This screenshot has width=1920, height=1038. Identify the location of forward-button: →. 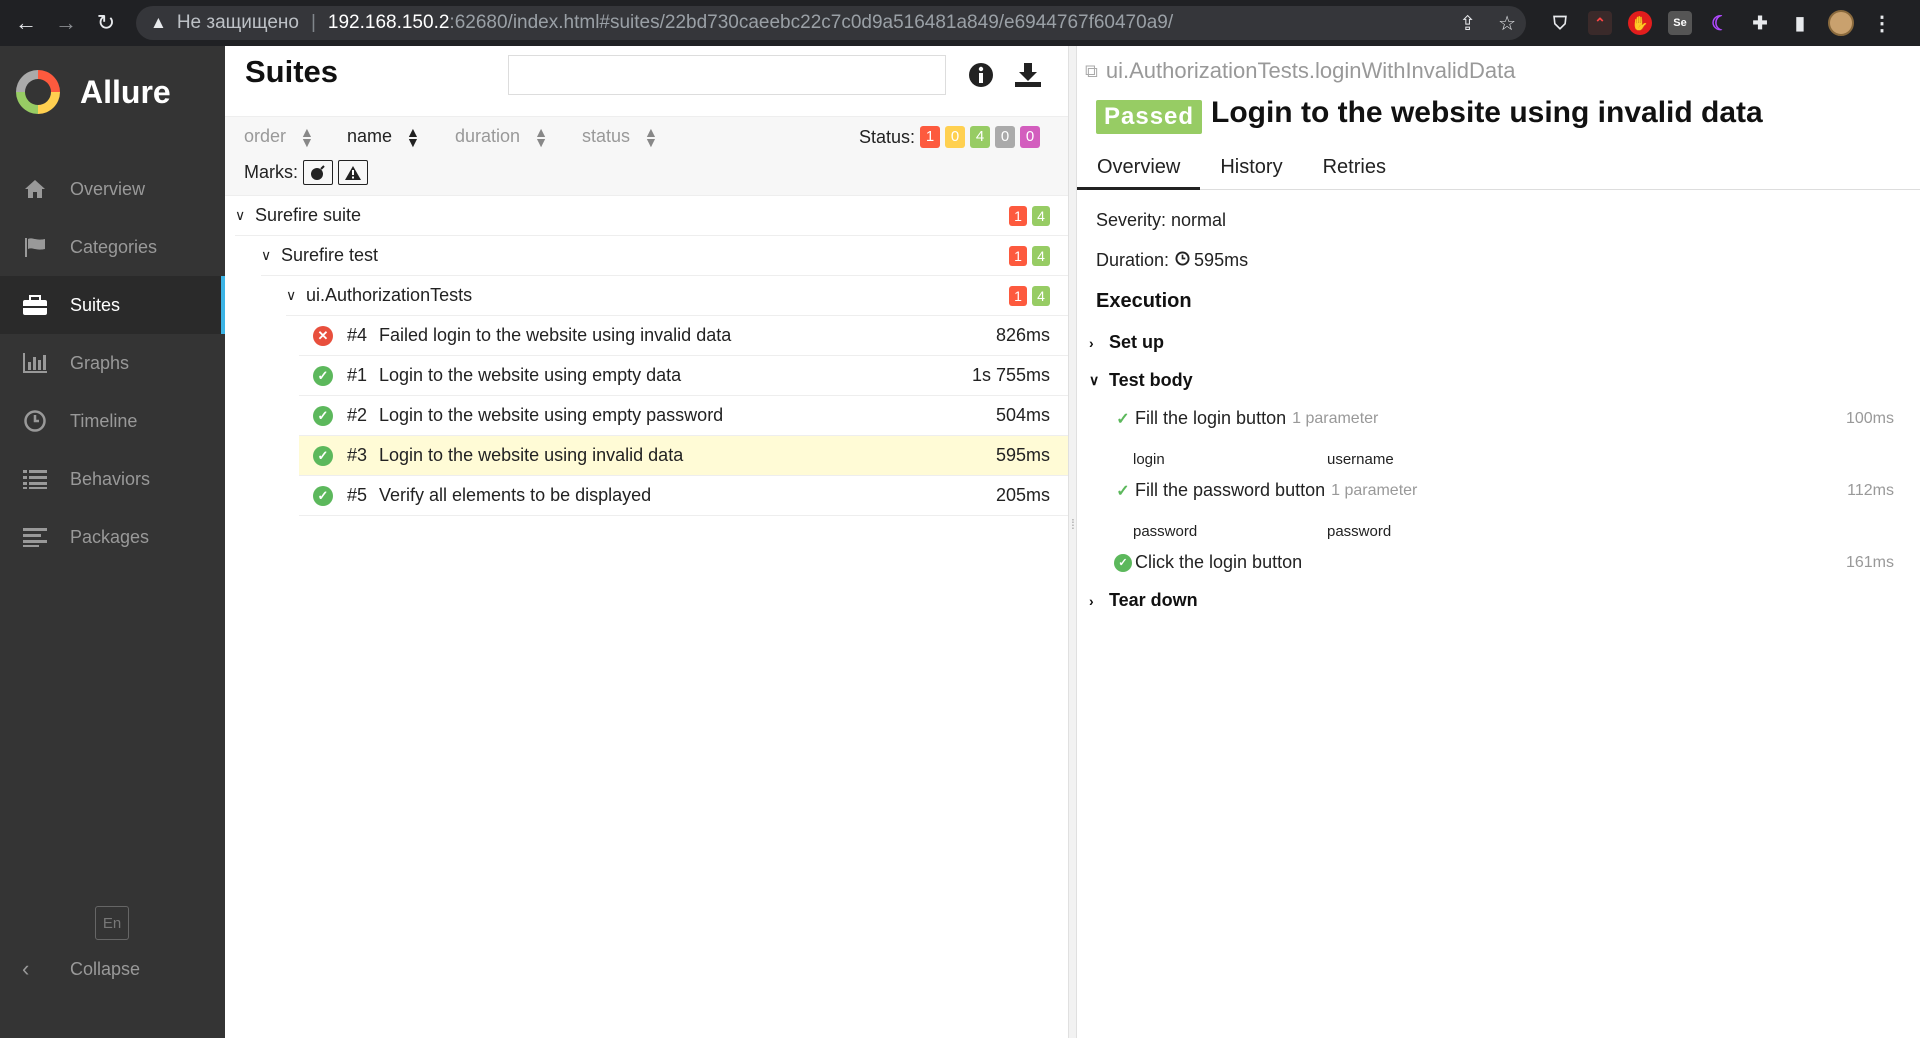
(66, 23).